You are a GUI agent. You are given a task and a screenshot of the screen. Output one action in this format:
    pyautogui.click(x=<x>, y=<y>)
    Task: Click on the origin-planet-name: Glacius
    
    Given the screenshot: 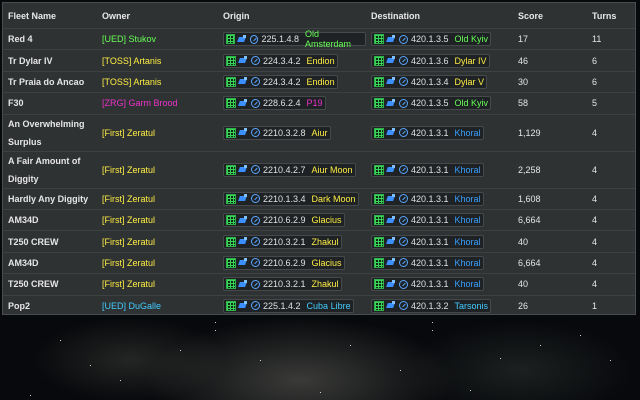 What is the action you would take?
    pyautogui.click(x=327, y=220)
    